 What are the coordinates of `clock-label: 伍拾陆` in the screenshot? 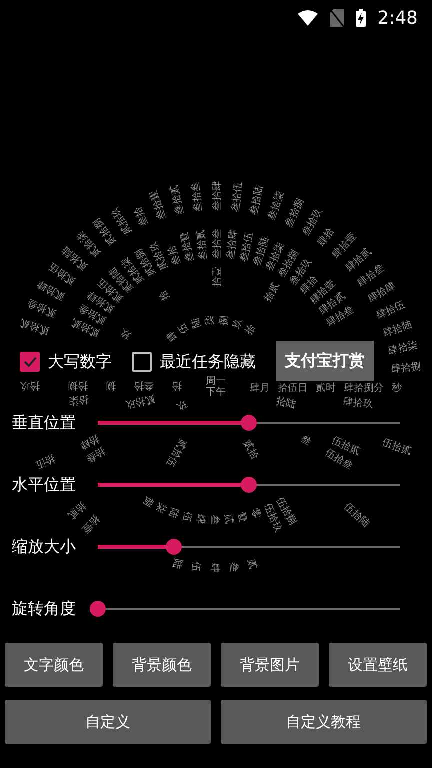 It's located at (357, 516).